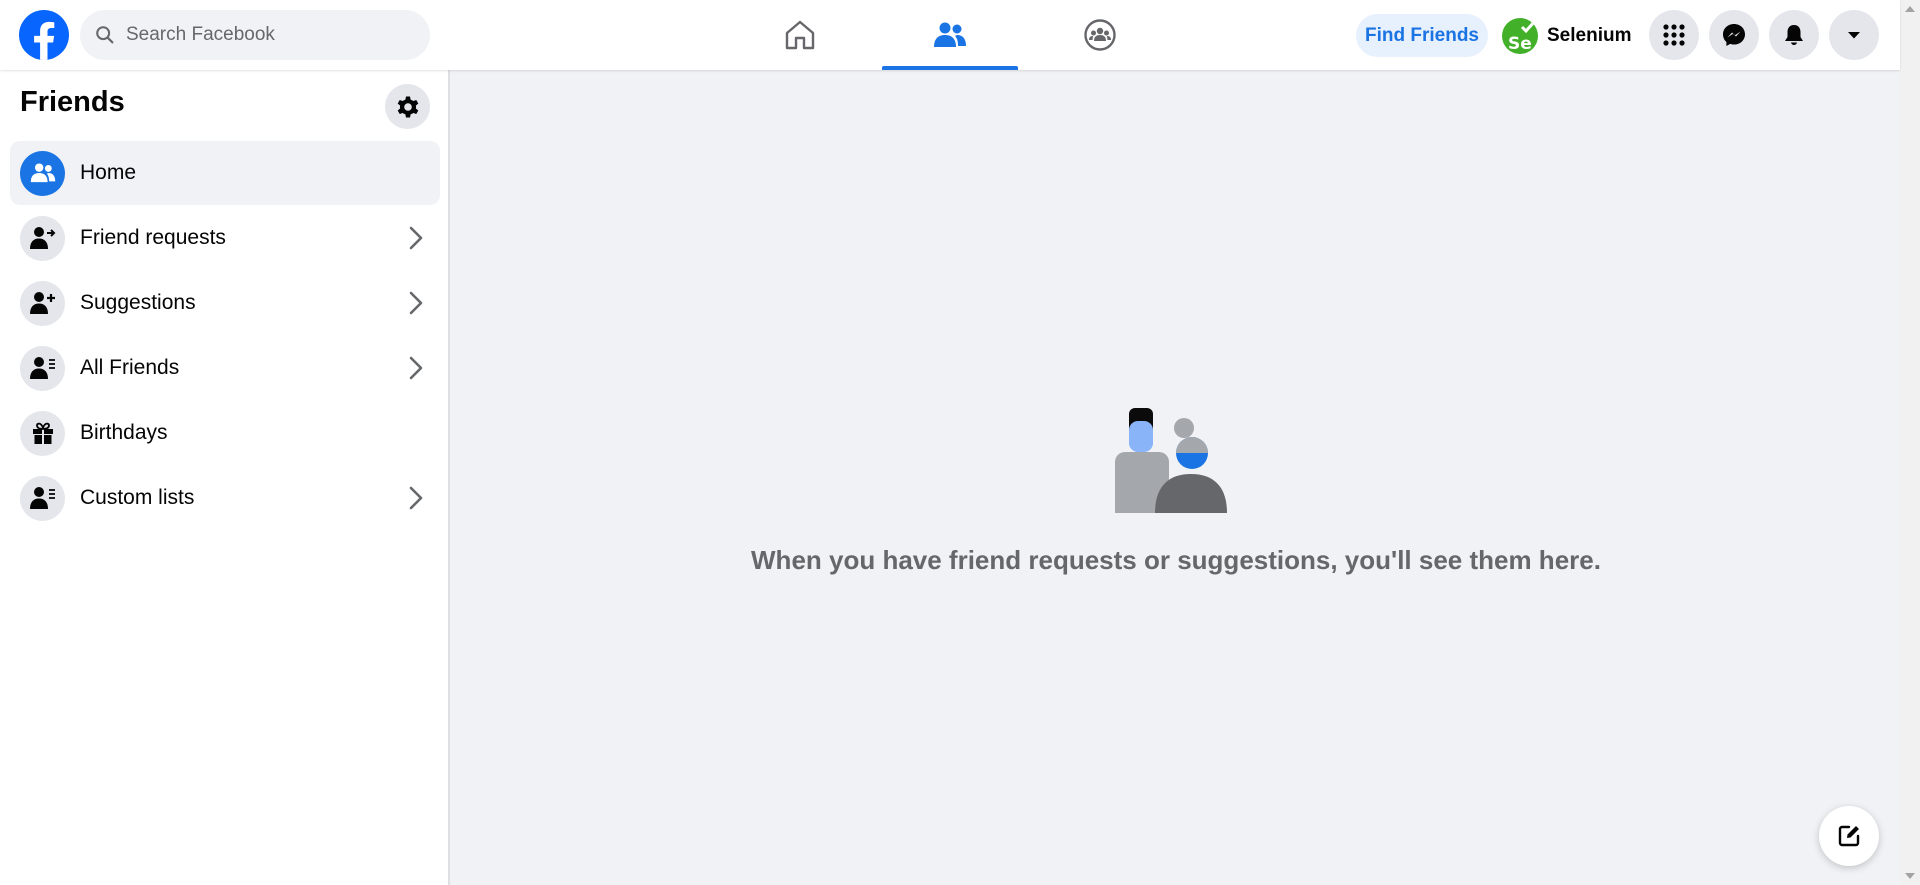  What do you see at coordinates (1910, 876) in the screenshot?
I see `scroll-down-arrow-icon` at bounding box center [1910, 876].